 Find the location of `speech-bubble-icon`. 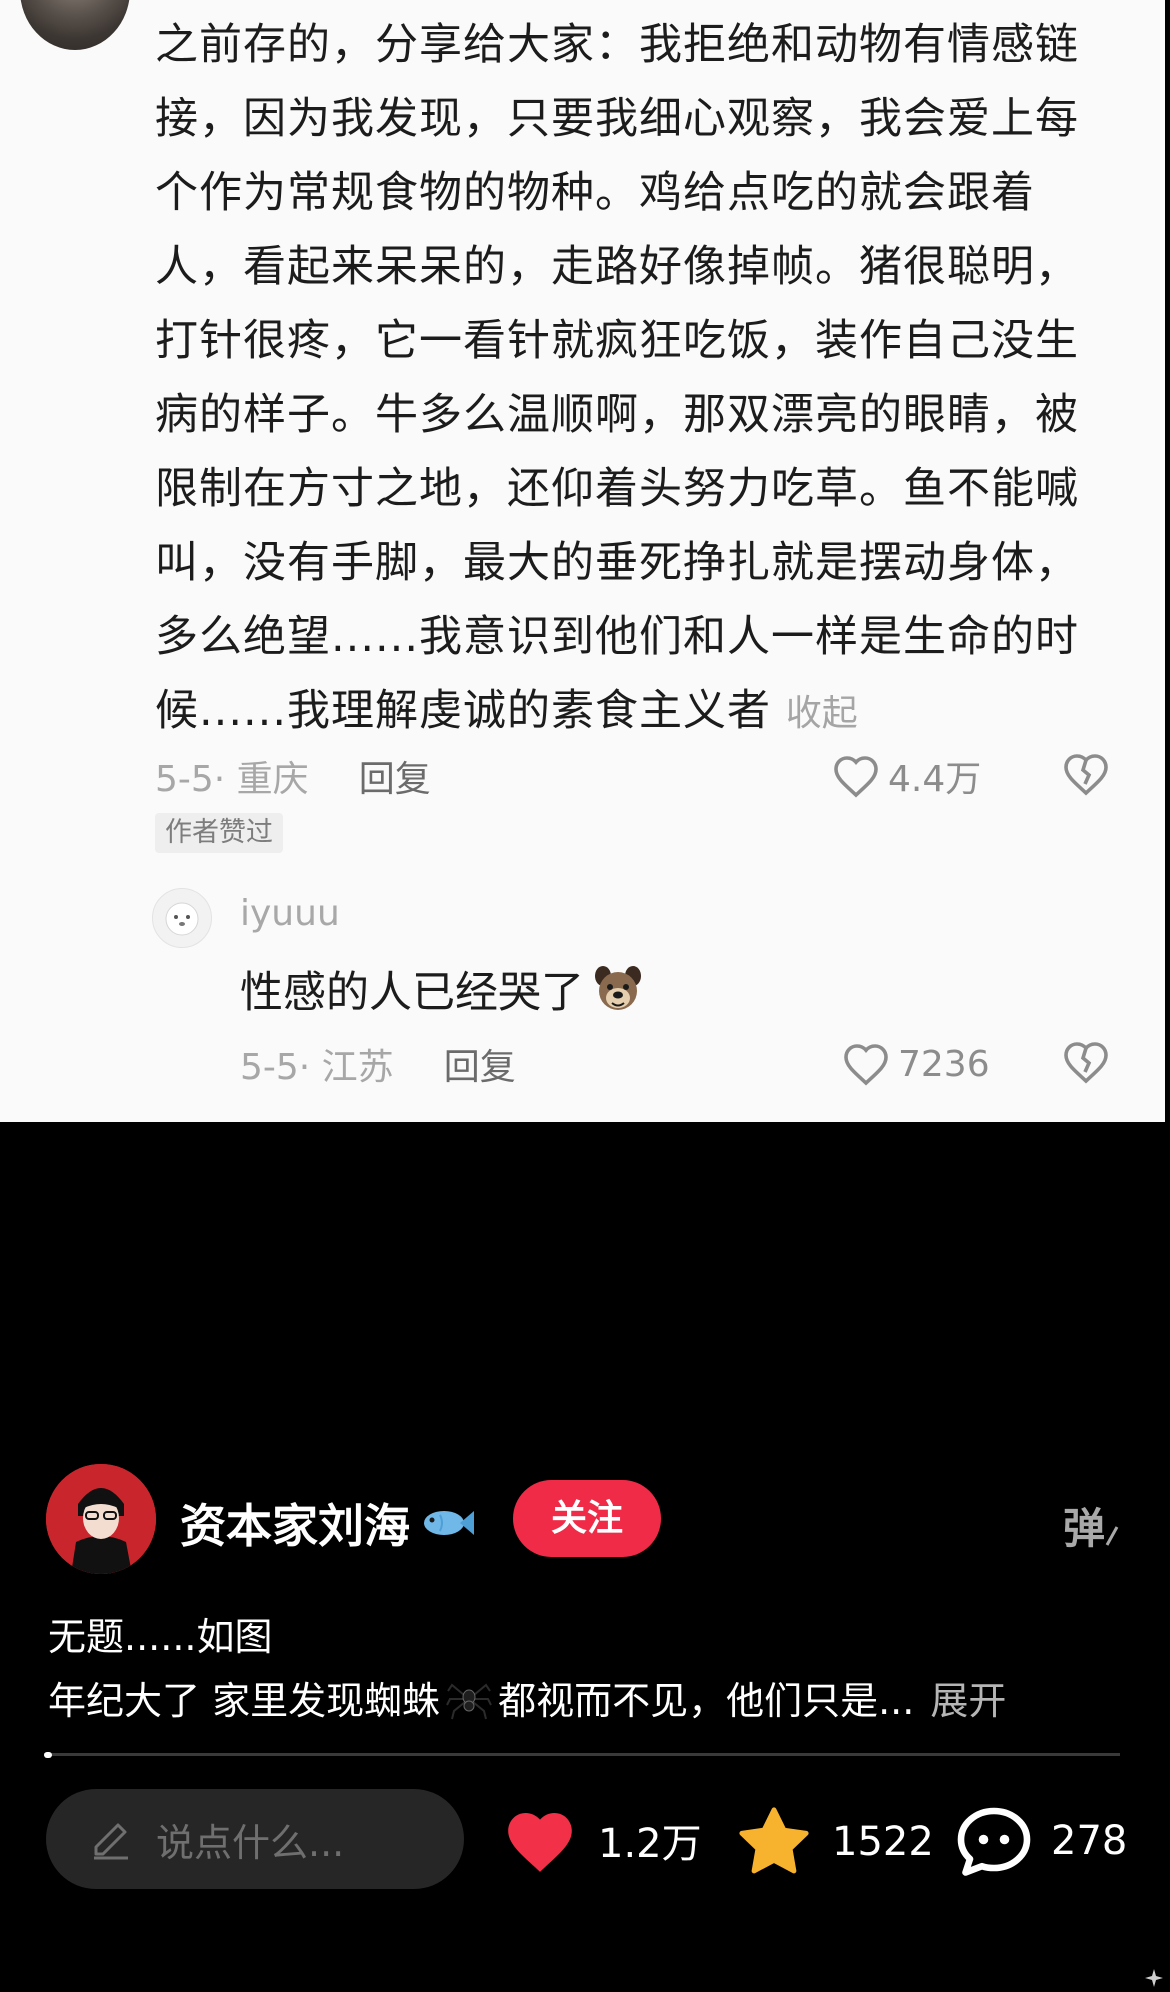

speech-bubble-icon is located at coordinates (994, 1841).